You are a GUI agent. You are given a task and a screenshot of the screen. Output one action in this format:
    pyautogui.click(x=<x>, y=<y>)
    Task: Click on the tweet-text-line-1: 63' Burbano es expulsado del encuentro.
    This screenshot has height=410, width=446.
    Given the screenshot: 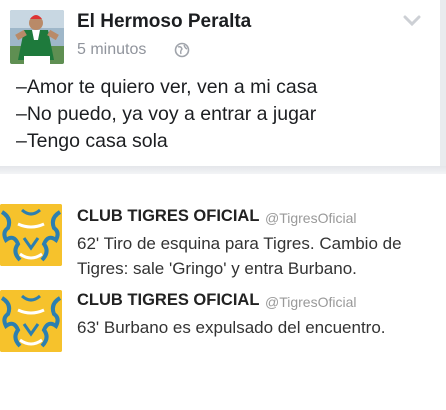 What is the action you would take?
    pyautogui.click(x=231, y=327)
    